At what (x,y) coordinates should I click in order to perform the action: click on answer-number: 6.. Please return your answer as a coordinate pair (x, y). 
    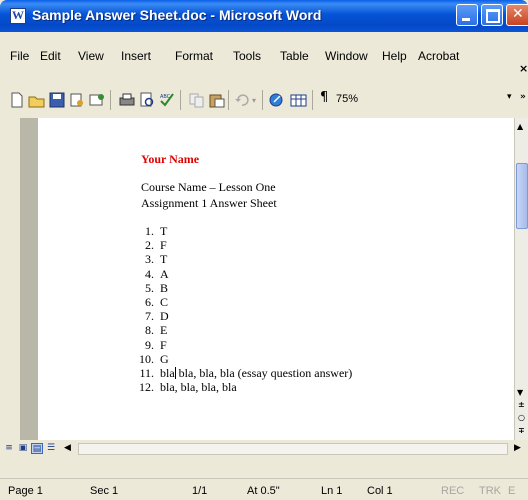
    Looking at the image, I should click on (149, 302).